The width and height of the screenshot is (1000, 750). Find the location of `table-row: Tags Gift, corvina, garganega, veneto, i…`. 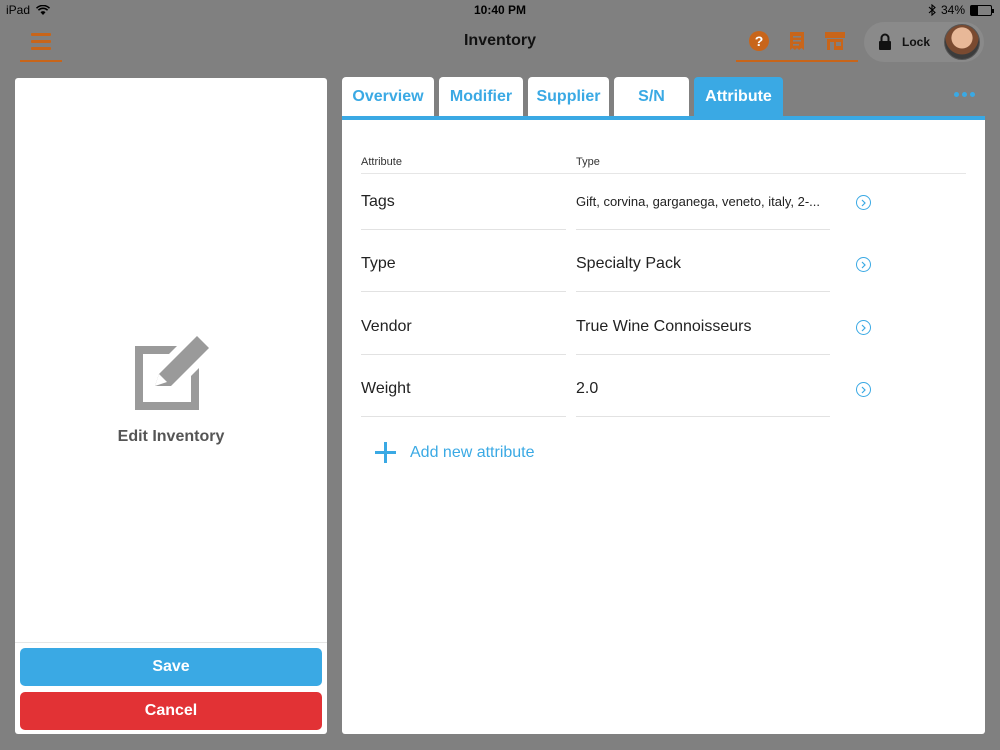

table-row: Tags Gift, corvina, garganega, veneto, i… is located at coordinates (663, 205).